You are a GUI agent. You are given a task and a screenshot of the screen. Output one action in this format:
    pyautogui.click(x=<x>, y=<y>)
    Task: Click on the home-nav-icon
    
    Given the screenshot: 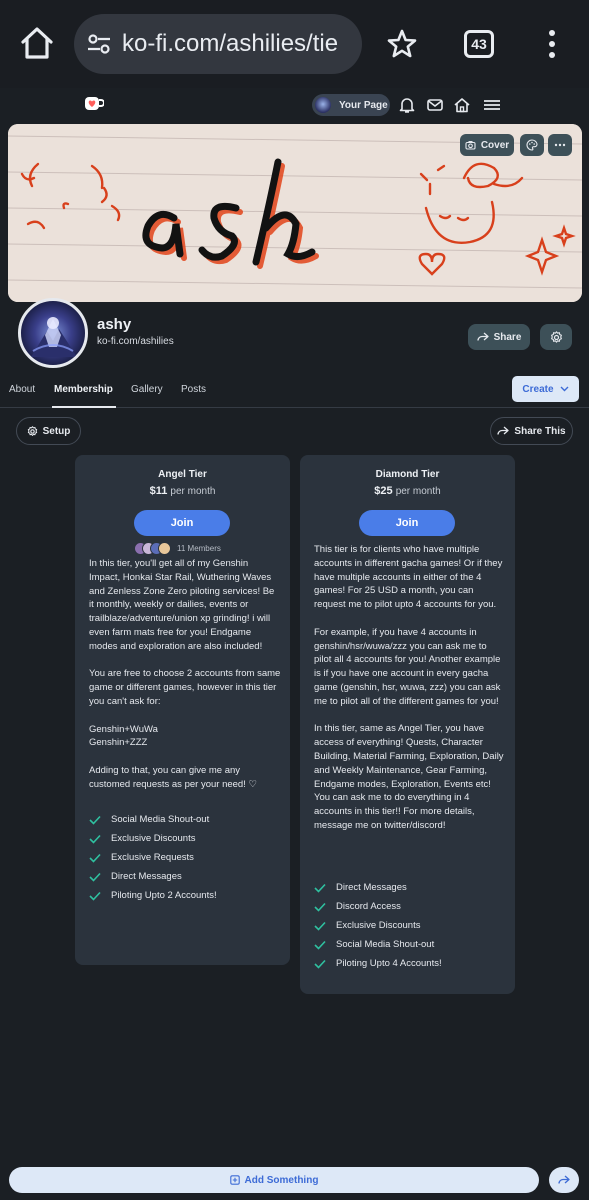 What is the action you would take?
    pyautogui.click(x=462, y=105)
    